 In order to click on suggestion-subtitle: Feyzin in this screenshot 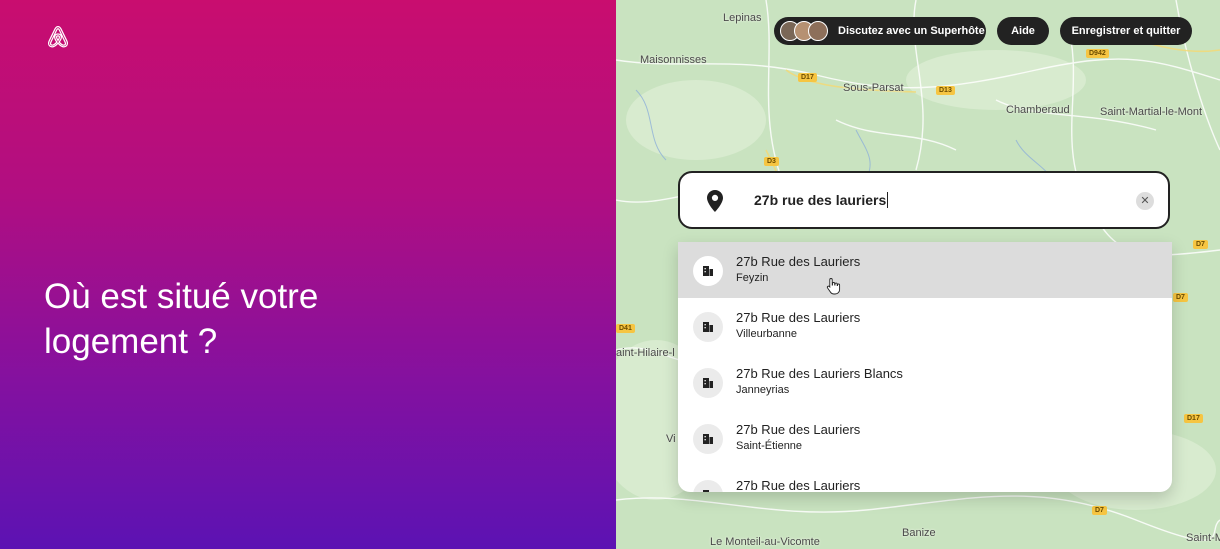, I will do `click(752, 278)`.